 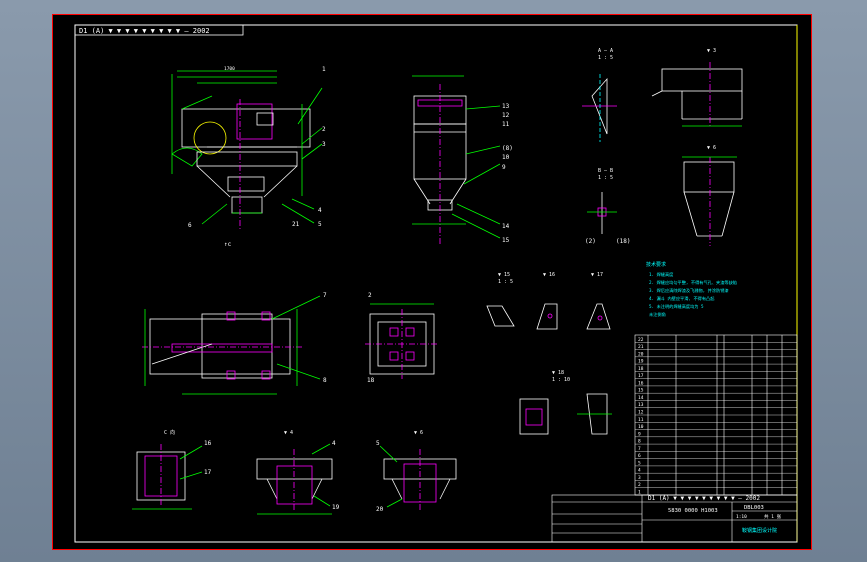 I want to click on main-side-view, so click(x=247, y=149).